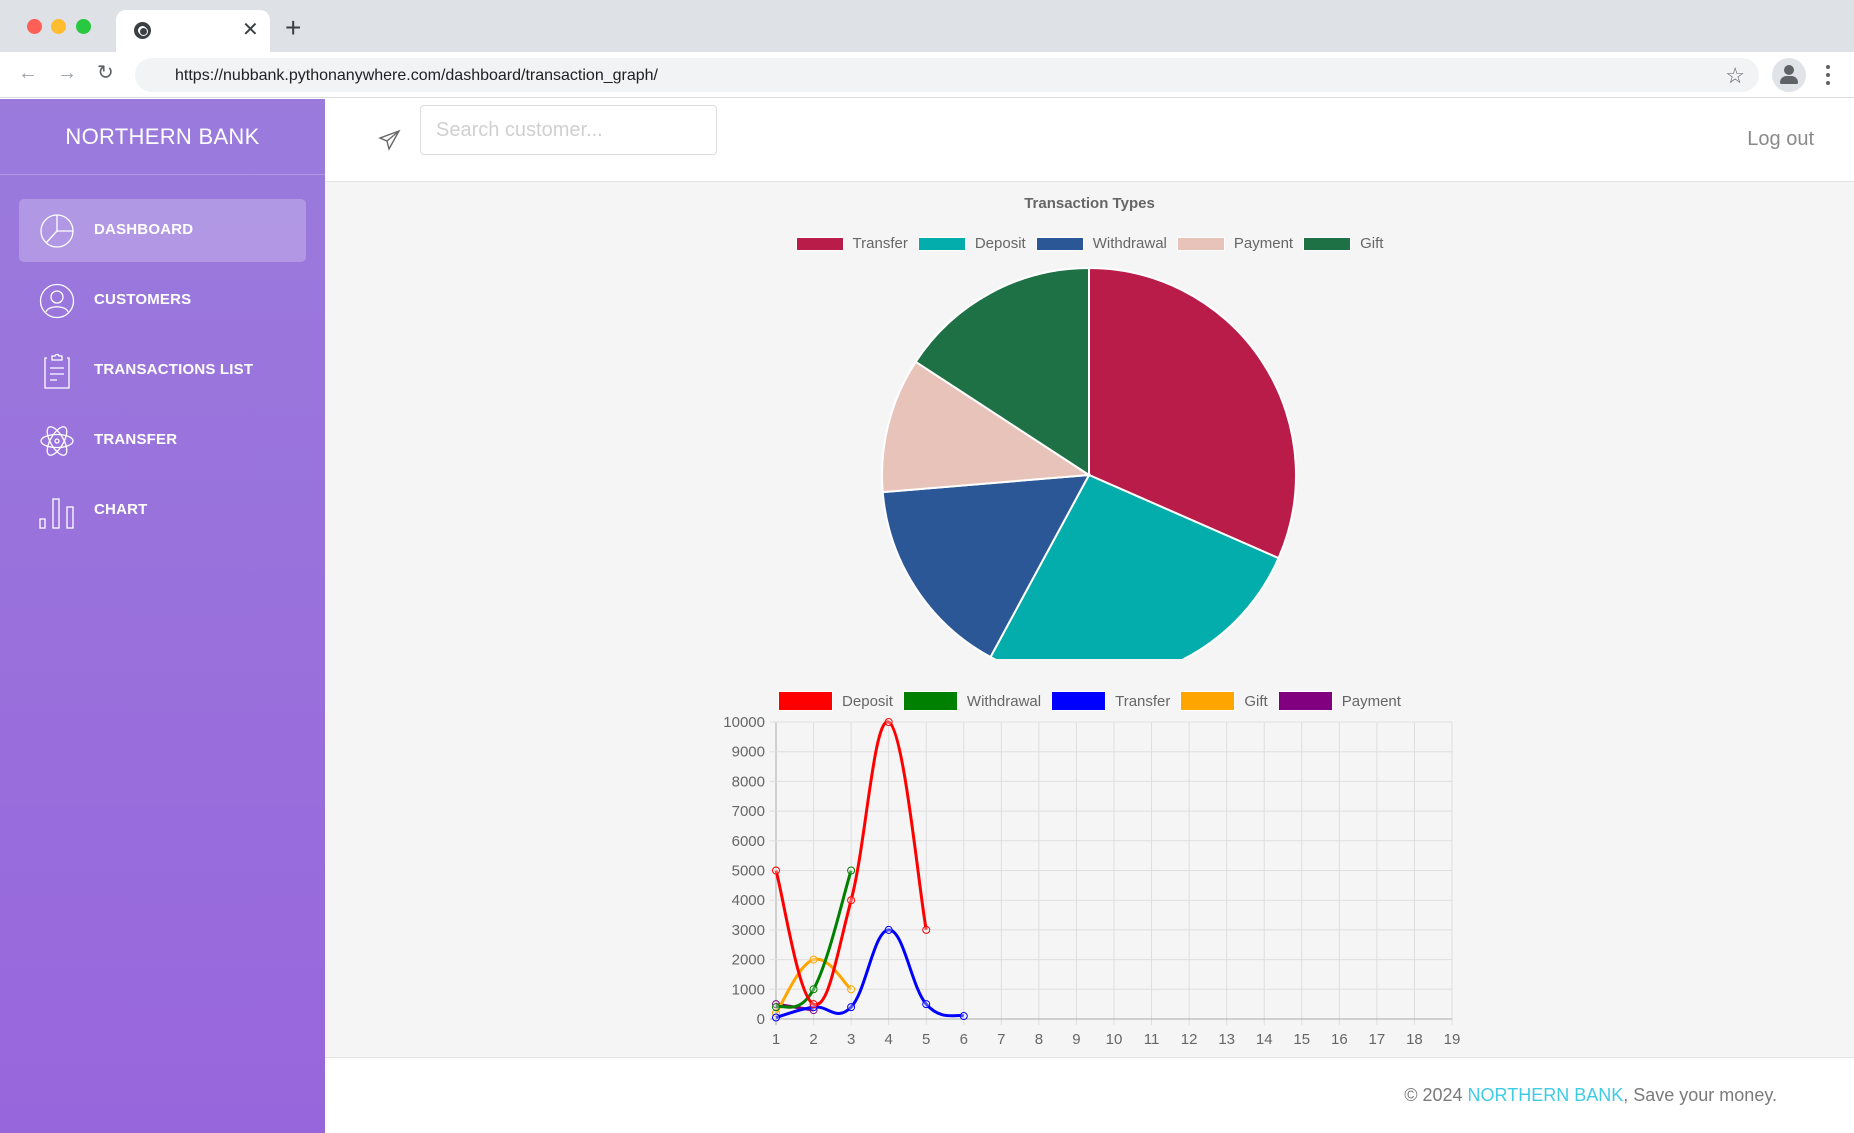 Image resolution: width=1854 pixels, height=1133 pixels. What do you see at coordinates (748, 900) in the screenshot?
I see `y-tick-label: 4000` at bounding box center [748, 900].